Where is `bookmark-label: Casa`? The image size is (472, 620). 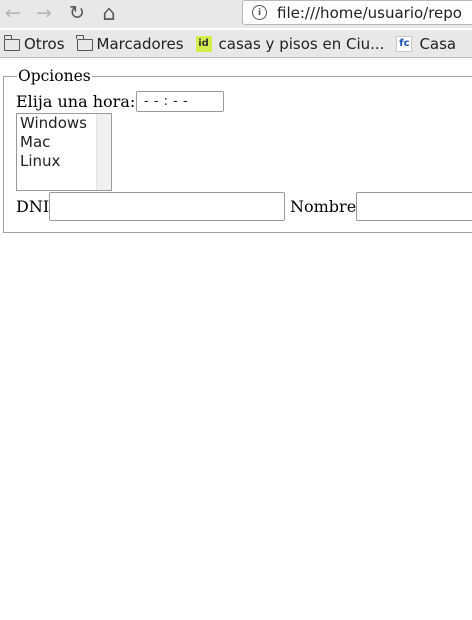 bookmark-label: Casa is located at coordinates (438, 43).